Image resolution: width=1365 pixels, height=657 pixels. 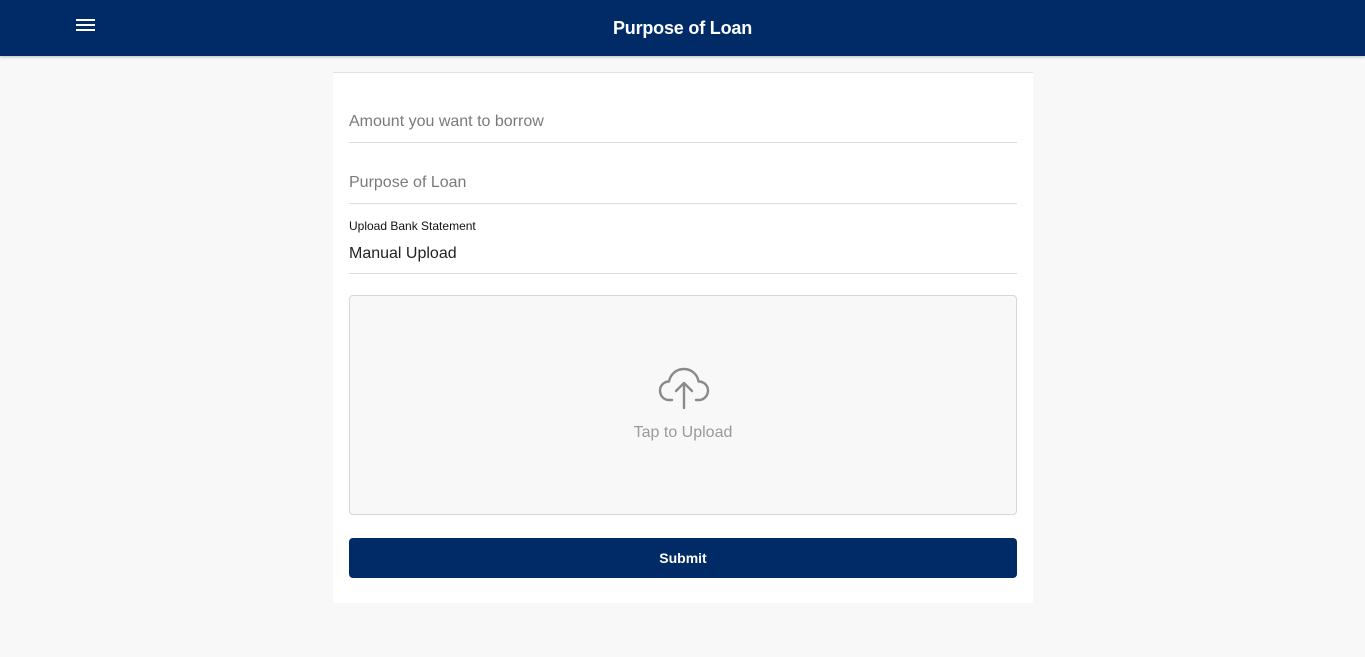 I want to click on page-title: Purpose of Loan, so click(x=682, y=28).